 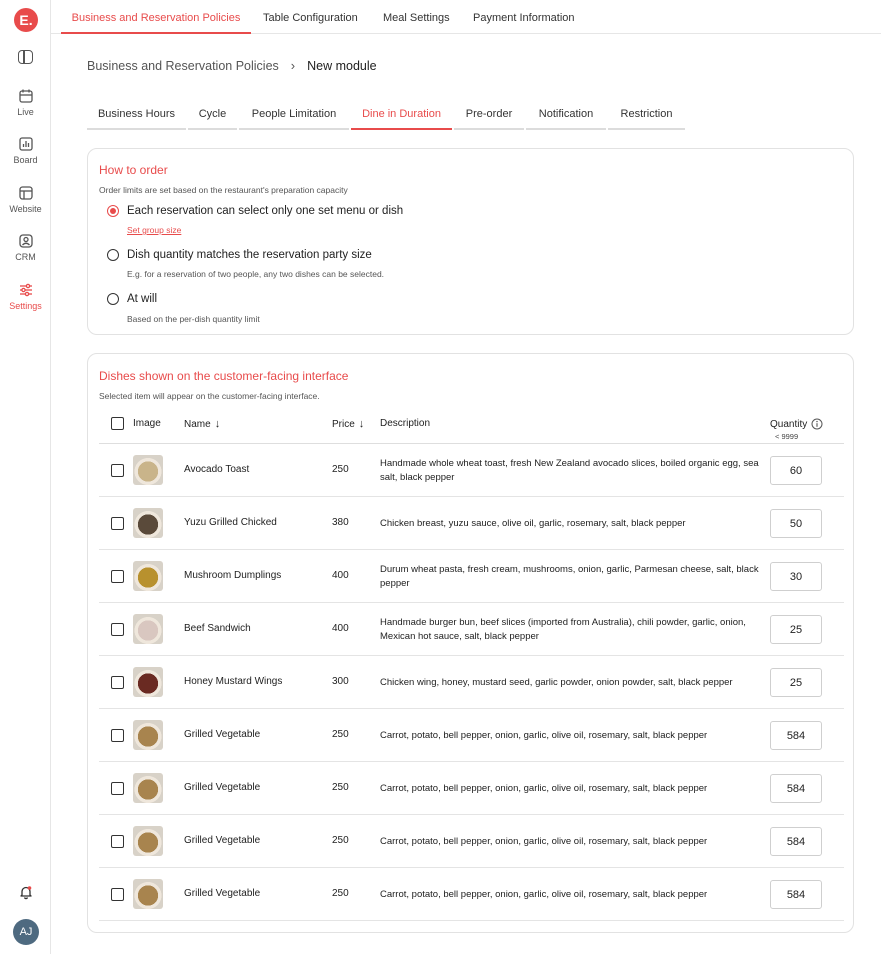 What do you see at coordinates (136, 115) in the screenshot?
I see `tab-business-hours: Business Hours` at bounding box center [136, 115].